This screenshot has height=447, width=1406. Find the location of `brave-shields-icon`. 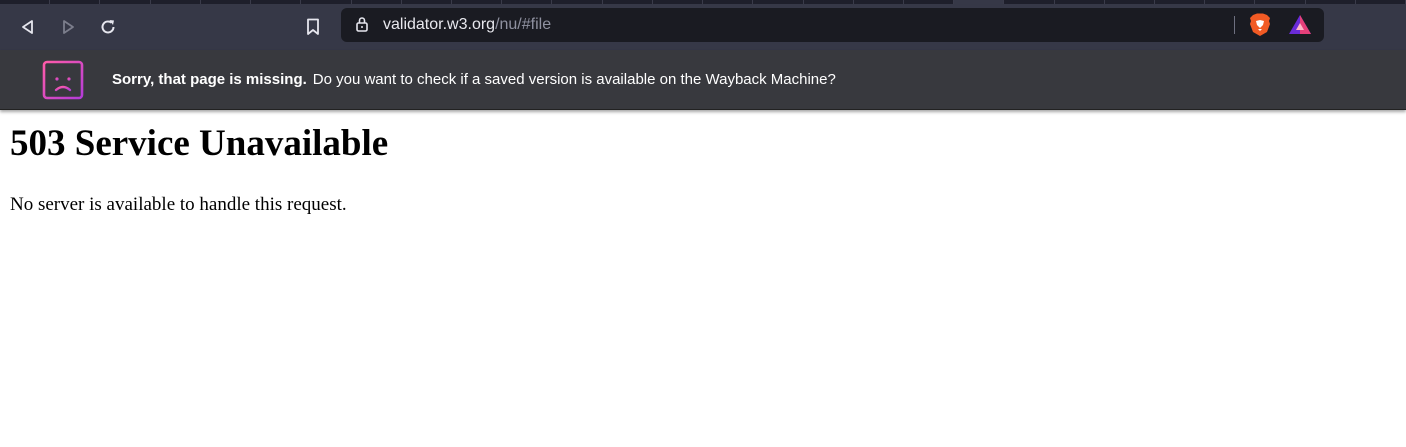

brave-shields-icon is located at coordinates (1260, 25).